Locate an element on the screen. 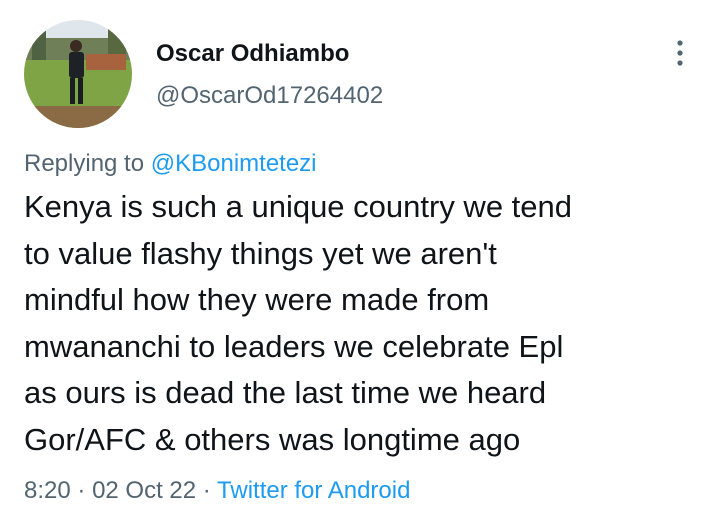 The height and width of the screenshot is (525, 720). tweet-date: 02 Oct 22 is located at coordinates (144, 490).